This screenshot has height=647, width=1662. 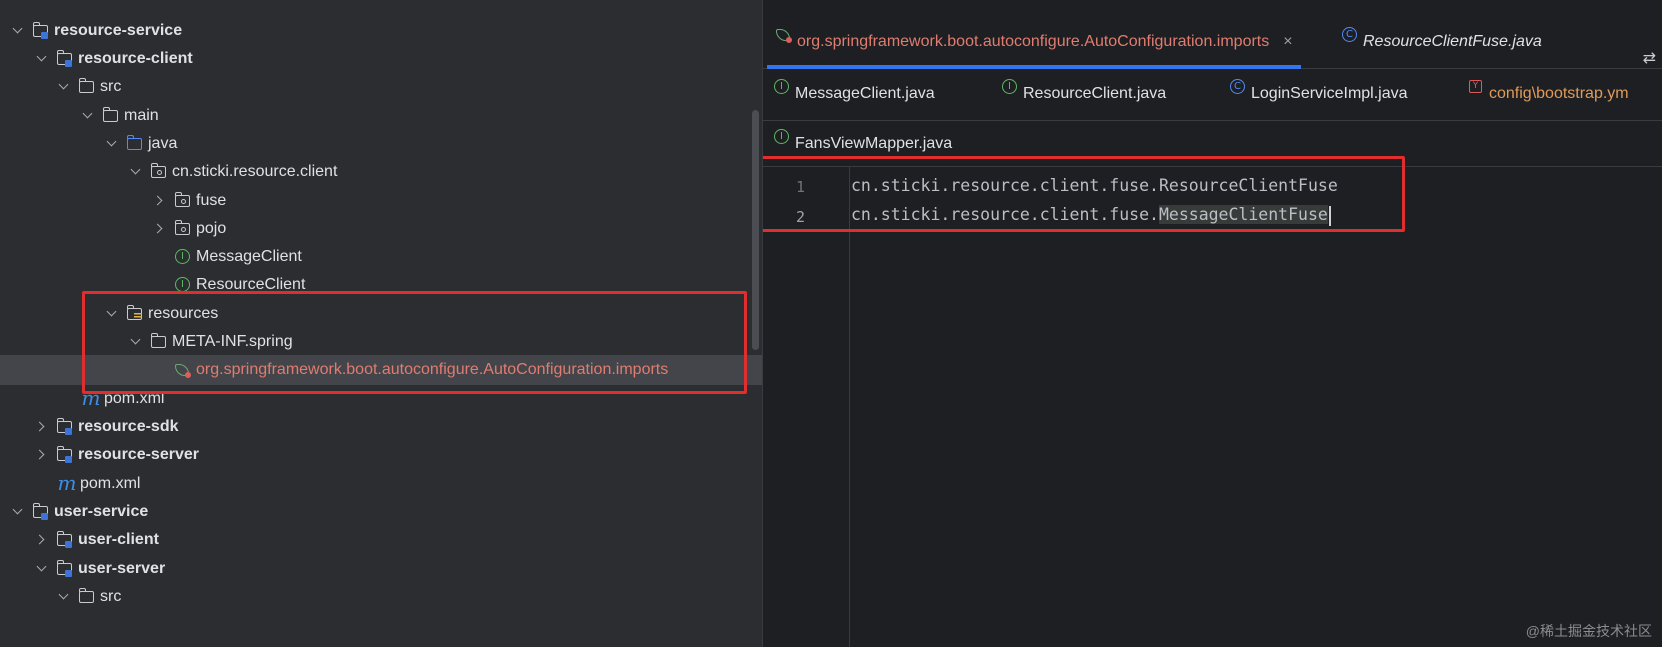 I want to click on spring-icon, so click(x=183, y=370).